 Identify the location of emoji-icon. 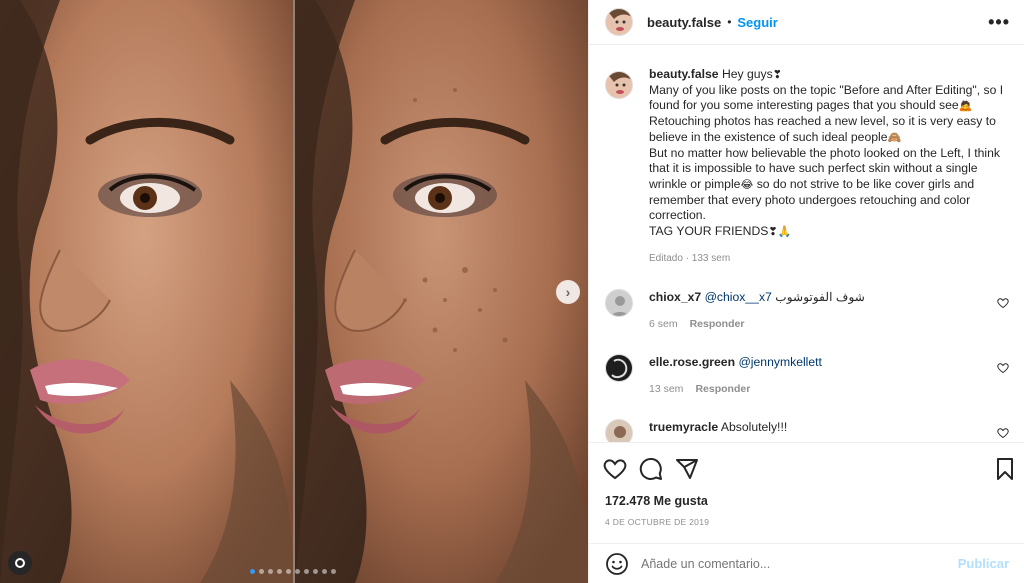
(617, 564).